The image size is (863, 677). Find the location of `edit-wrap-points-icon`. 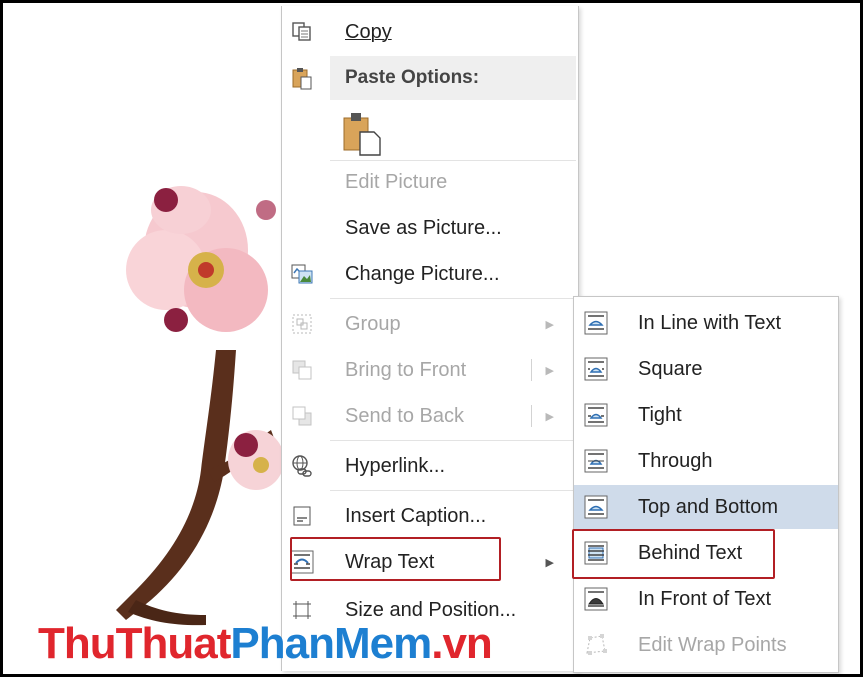

edit-wrap-points-icon is located at coordinates (596, 644).